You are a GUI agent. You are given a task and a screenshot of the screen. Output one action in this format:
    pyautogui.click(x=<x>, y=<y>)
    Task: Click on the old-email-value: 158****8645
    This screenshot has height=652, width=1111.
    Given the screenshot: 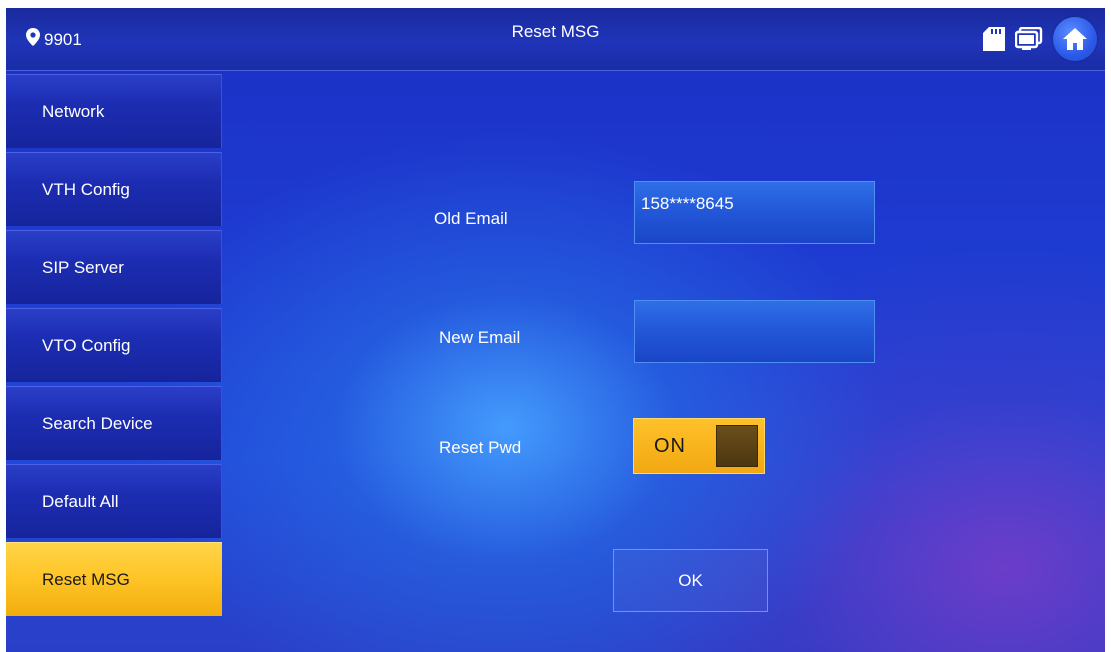 What is the action you would take?
    pyautogui.click(x=687, y=203)
    